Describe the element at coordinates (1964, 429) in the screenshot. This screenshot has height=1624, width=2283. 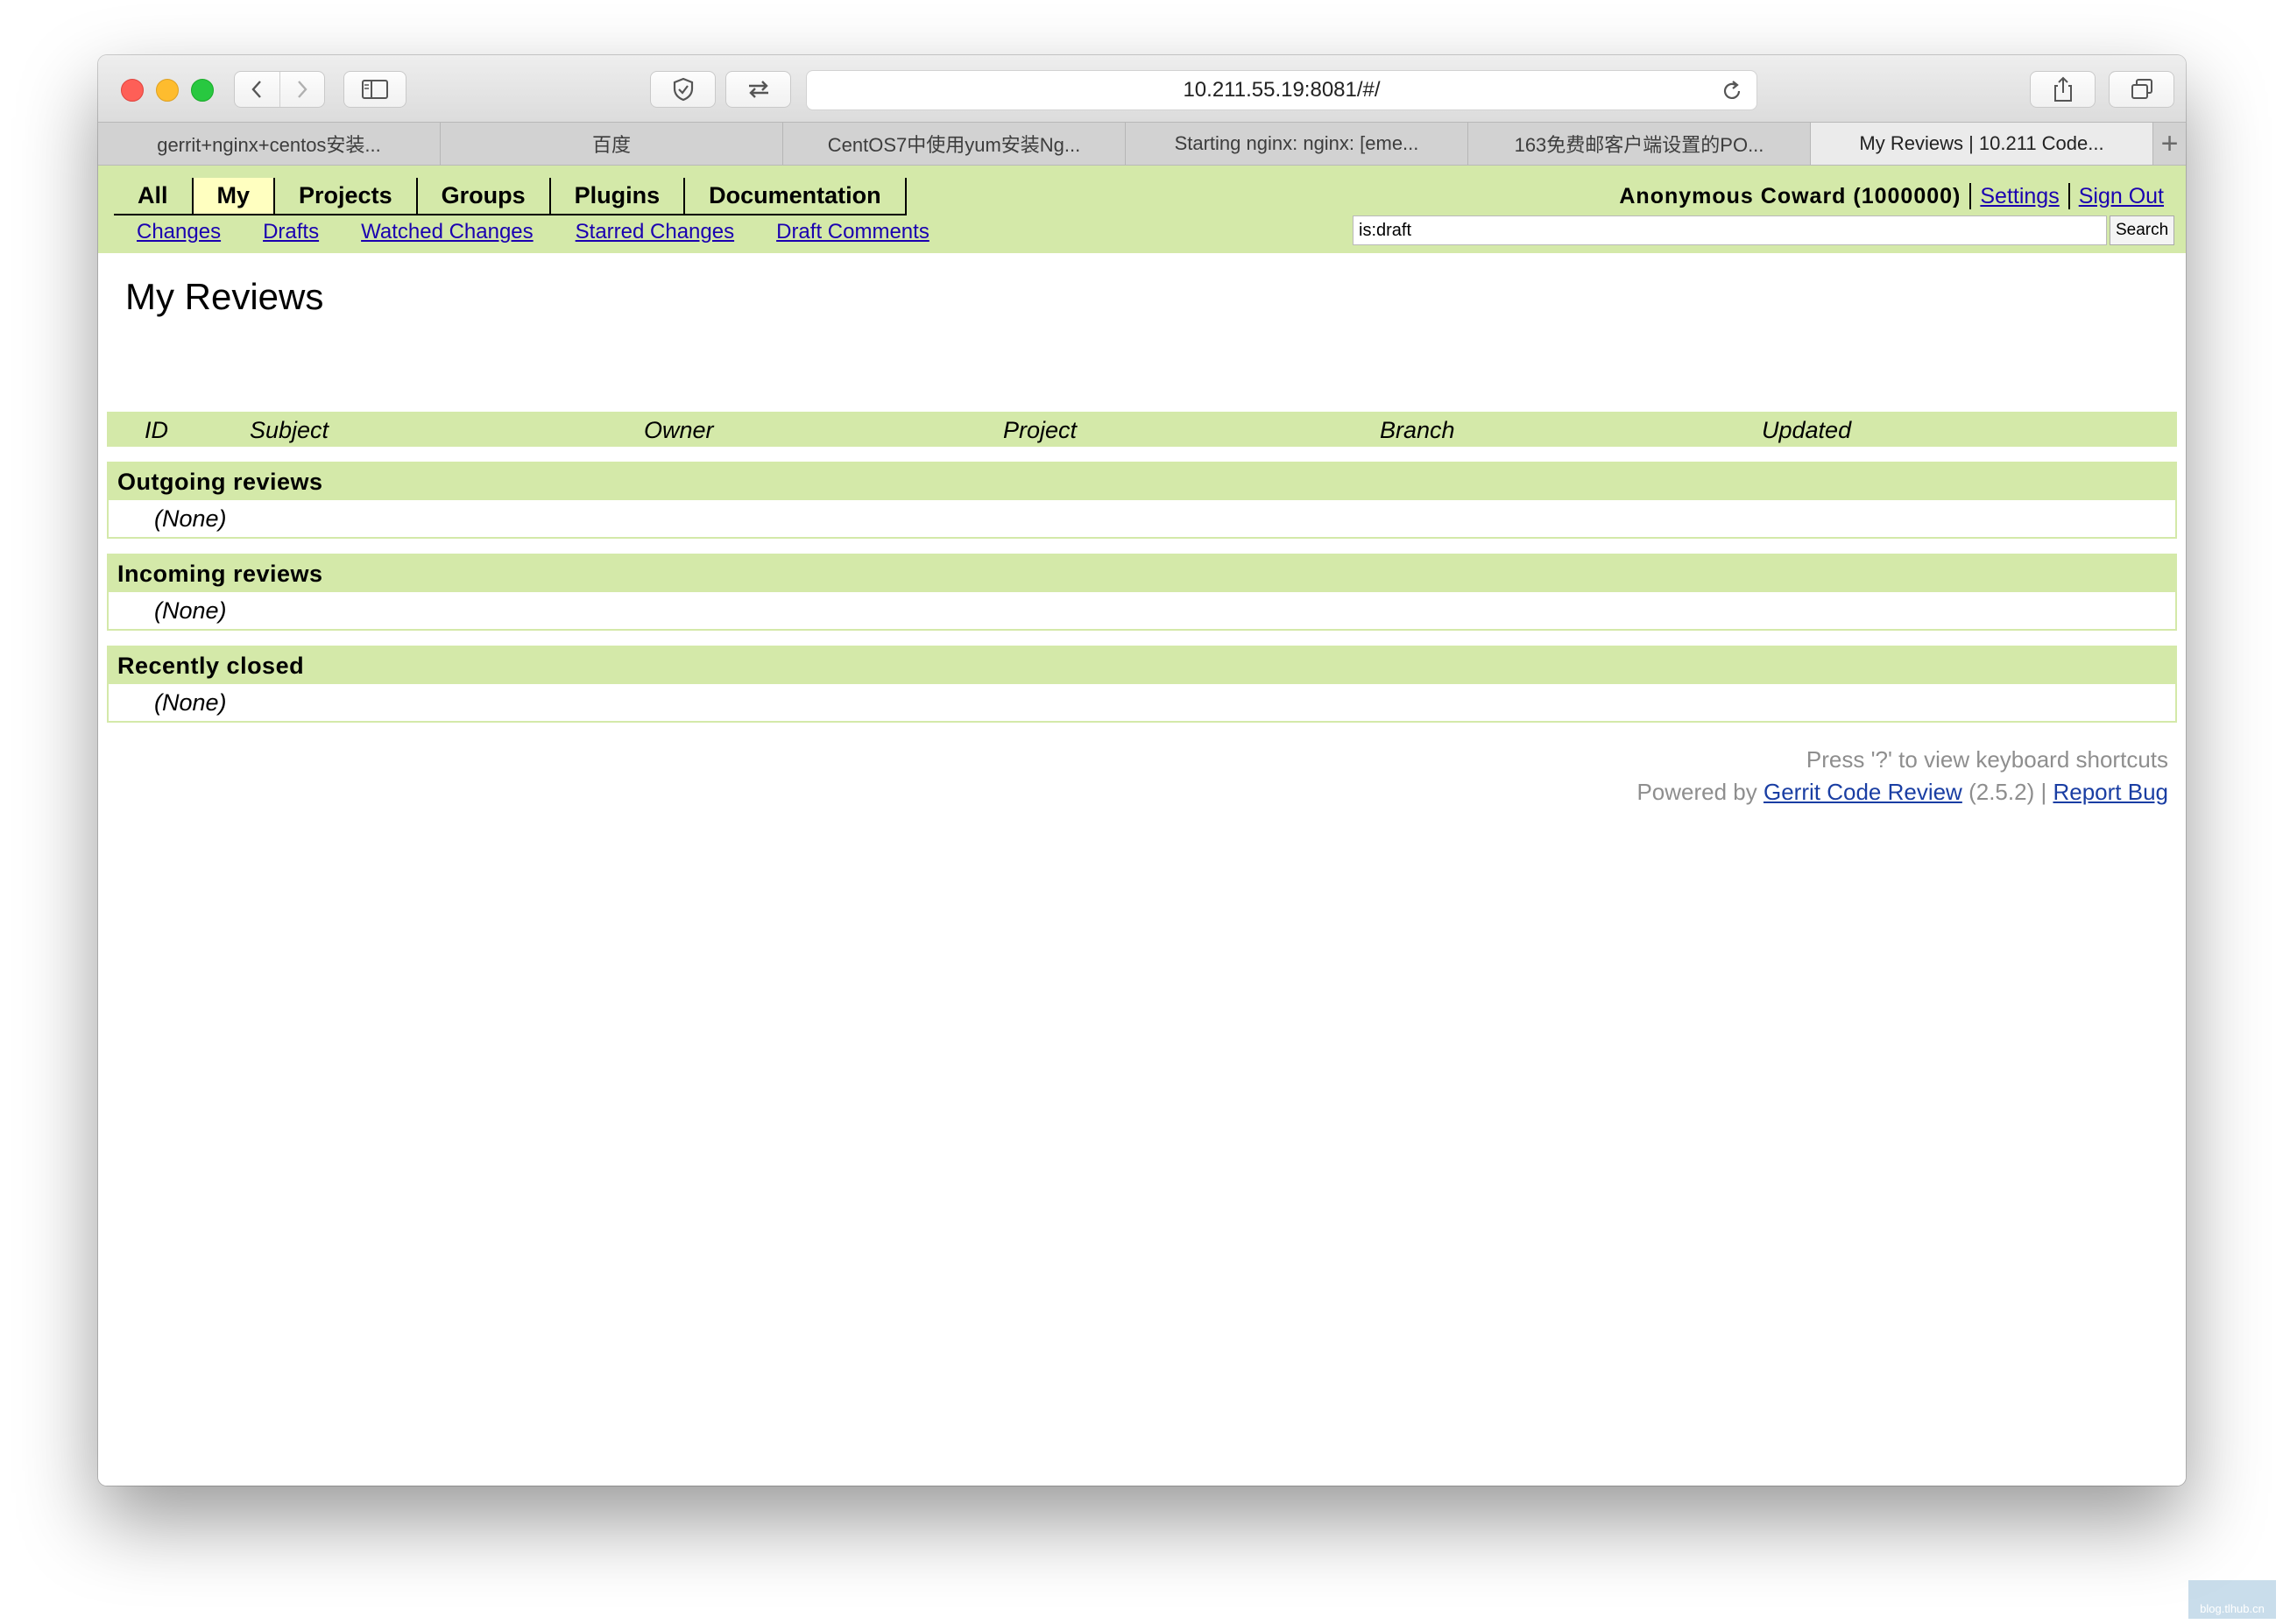
I see `column-header-updated: Updated` at that location.